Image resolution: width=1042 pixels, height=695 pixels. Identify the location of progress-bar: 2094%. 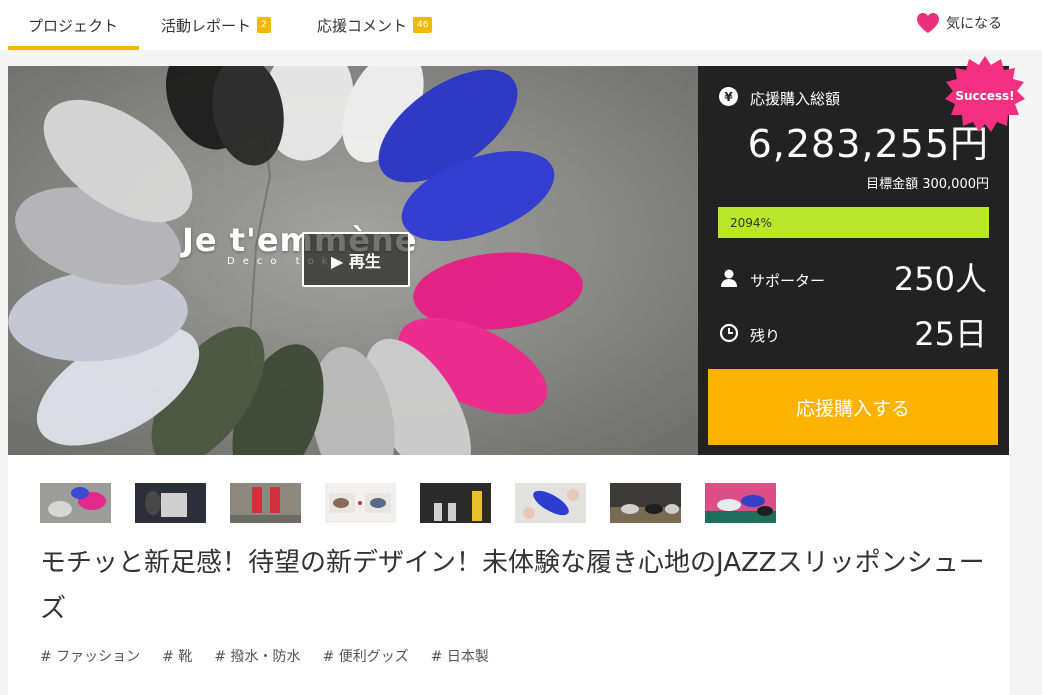
(853, 222).